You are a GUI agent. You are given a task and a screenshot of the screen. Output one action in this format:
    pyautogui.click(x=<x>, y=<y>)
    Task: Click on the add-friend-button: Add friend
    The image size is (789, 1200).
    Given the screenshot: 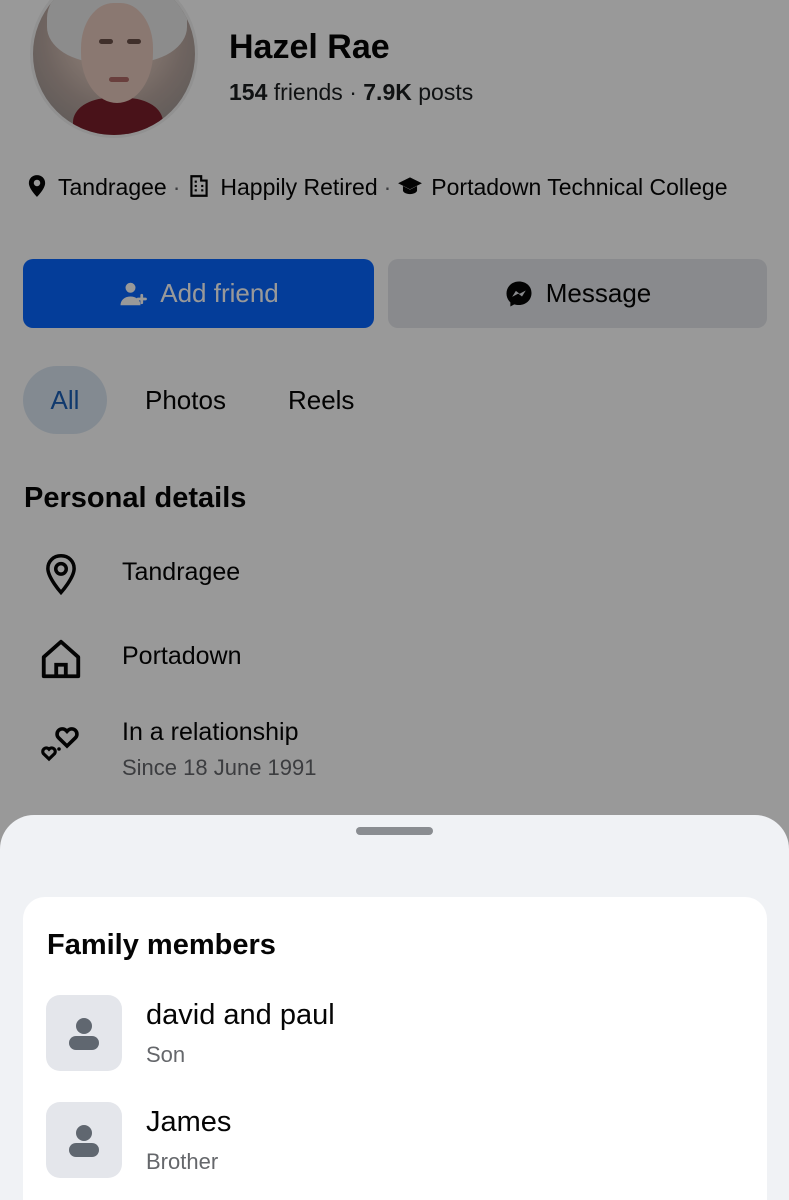 What is the action you would take?
    pyautogui.click(x=198, y=293)
    